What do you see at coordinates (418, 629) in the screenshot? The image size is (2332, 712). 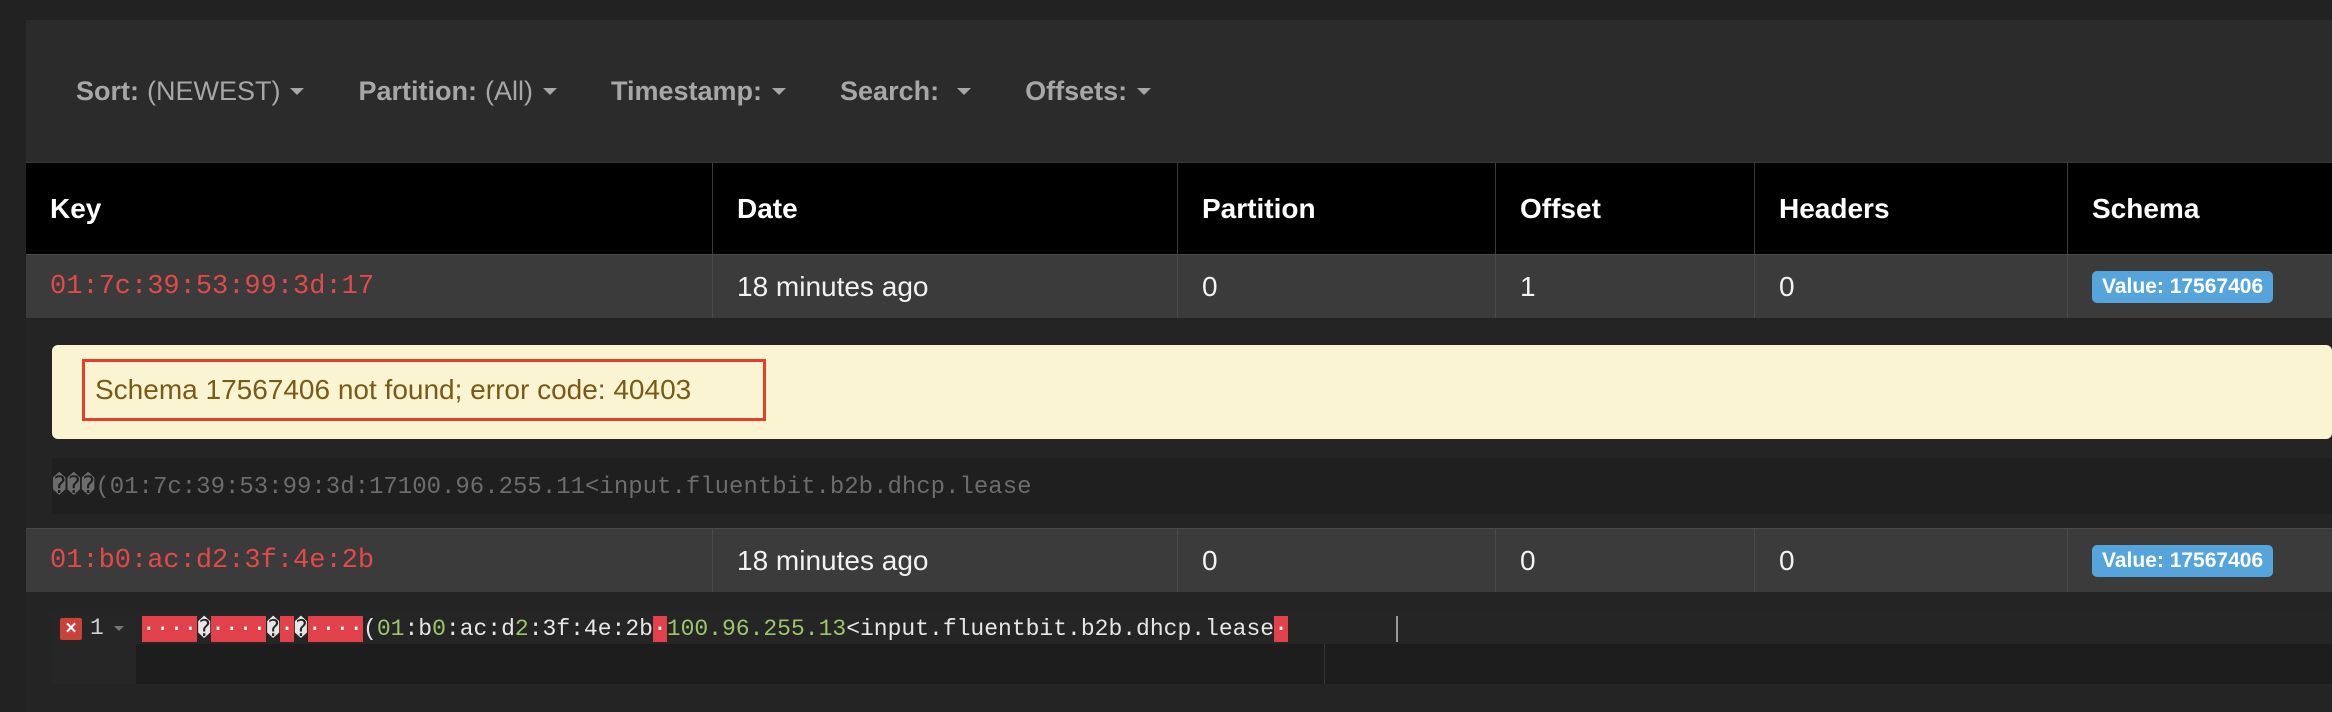 I see `code-text: :b` at bounding box center [418, 629].